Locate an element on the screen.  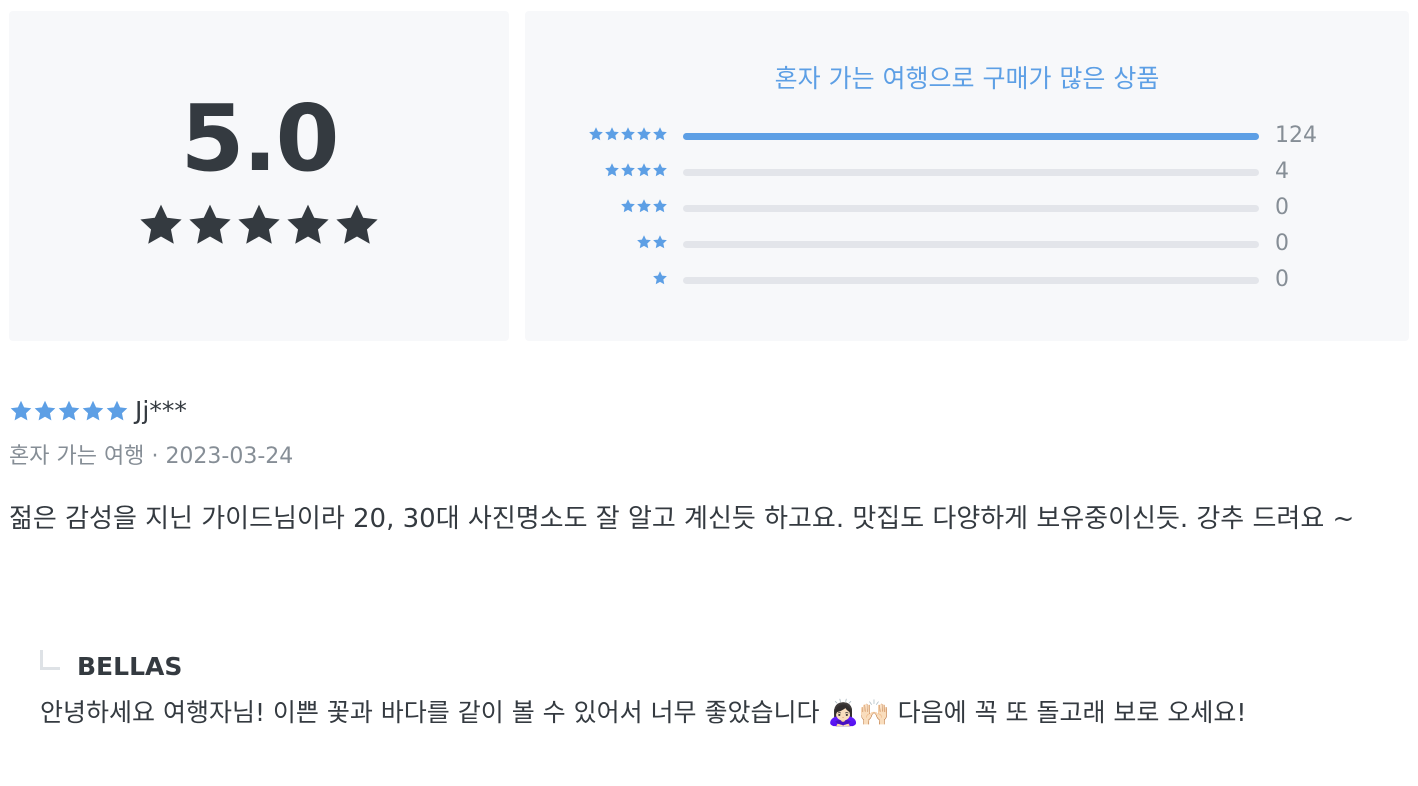
reply-indent-icon is located at coordinates (50, 660).